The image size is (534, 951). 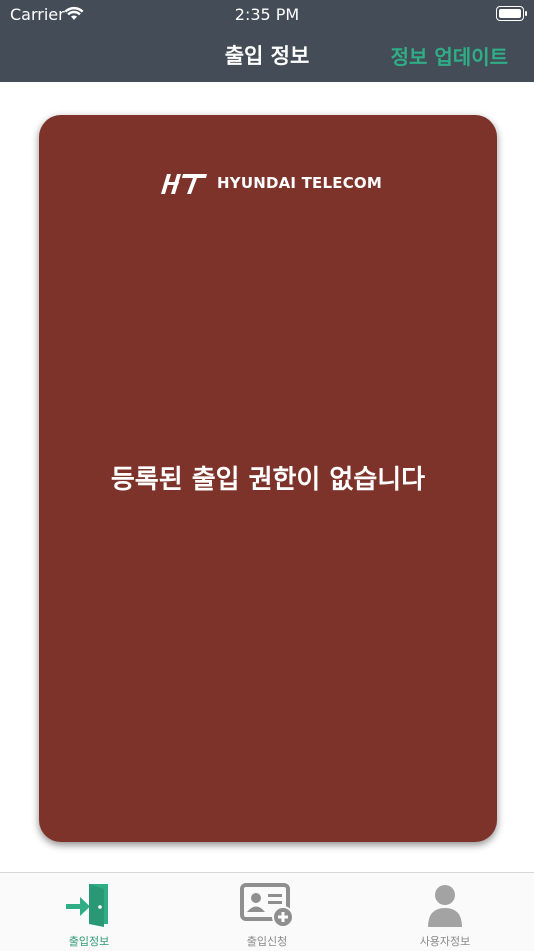 I want to click on tab-access-info: 출입정보, so click(x=89, y=912).